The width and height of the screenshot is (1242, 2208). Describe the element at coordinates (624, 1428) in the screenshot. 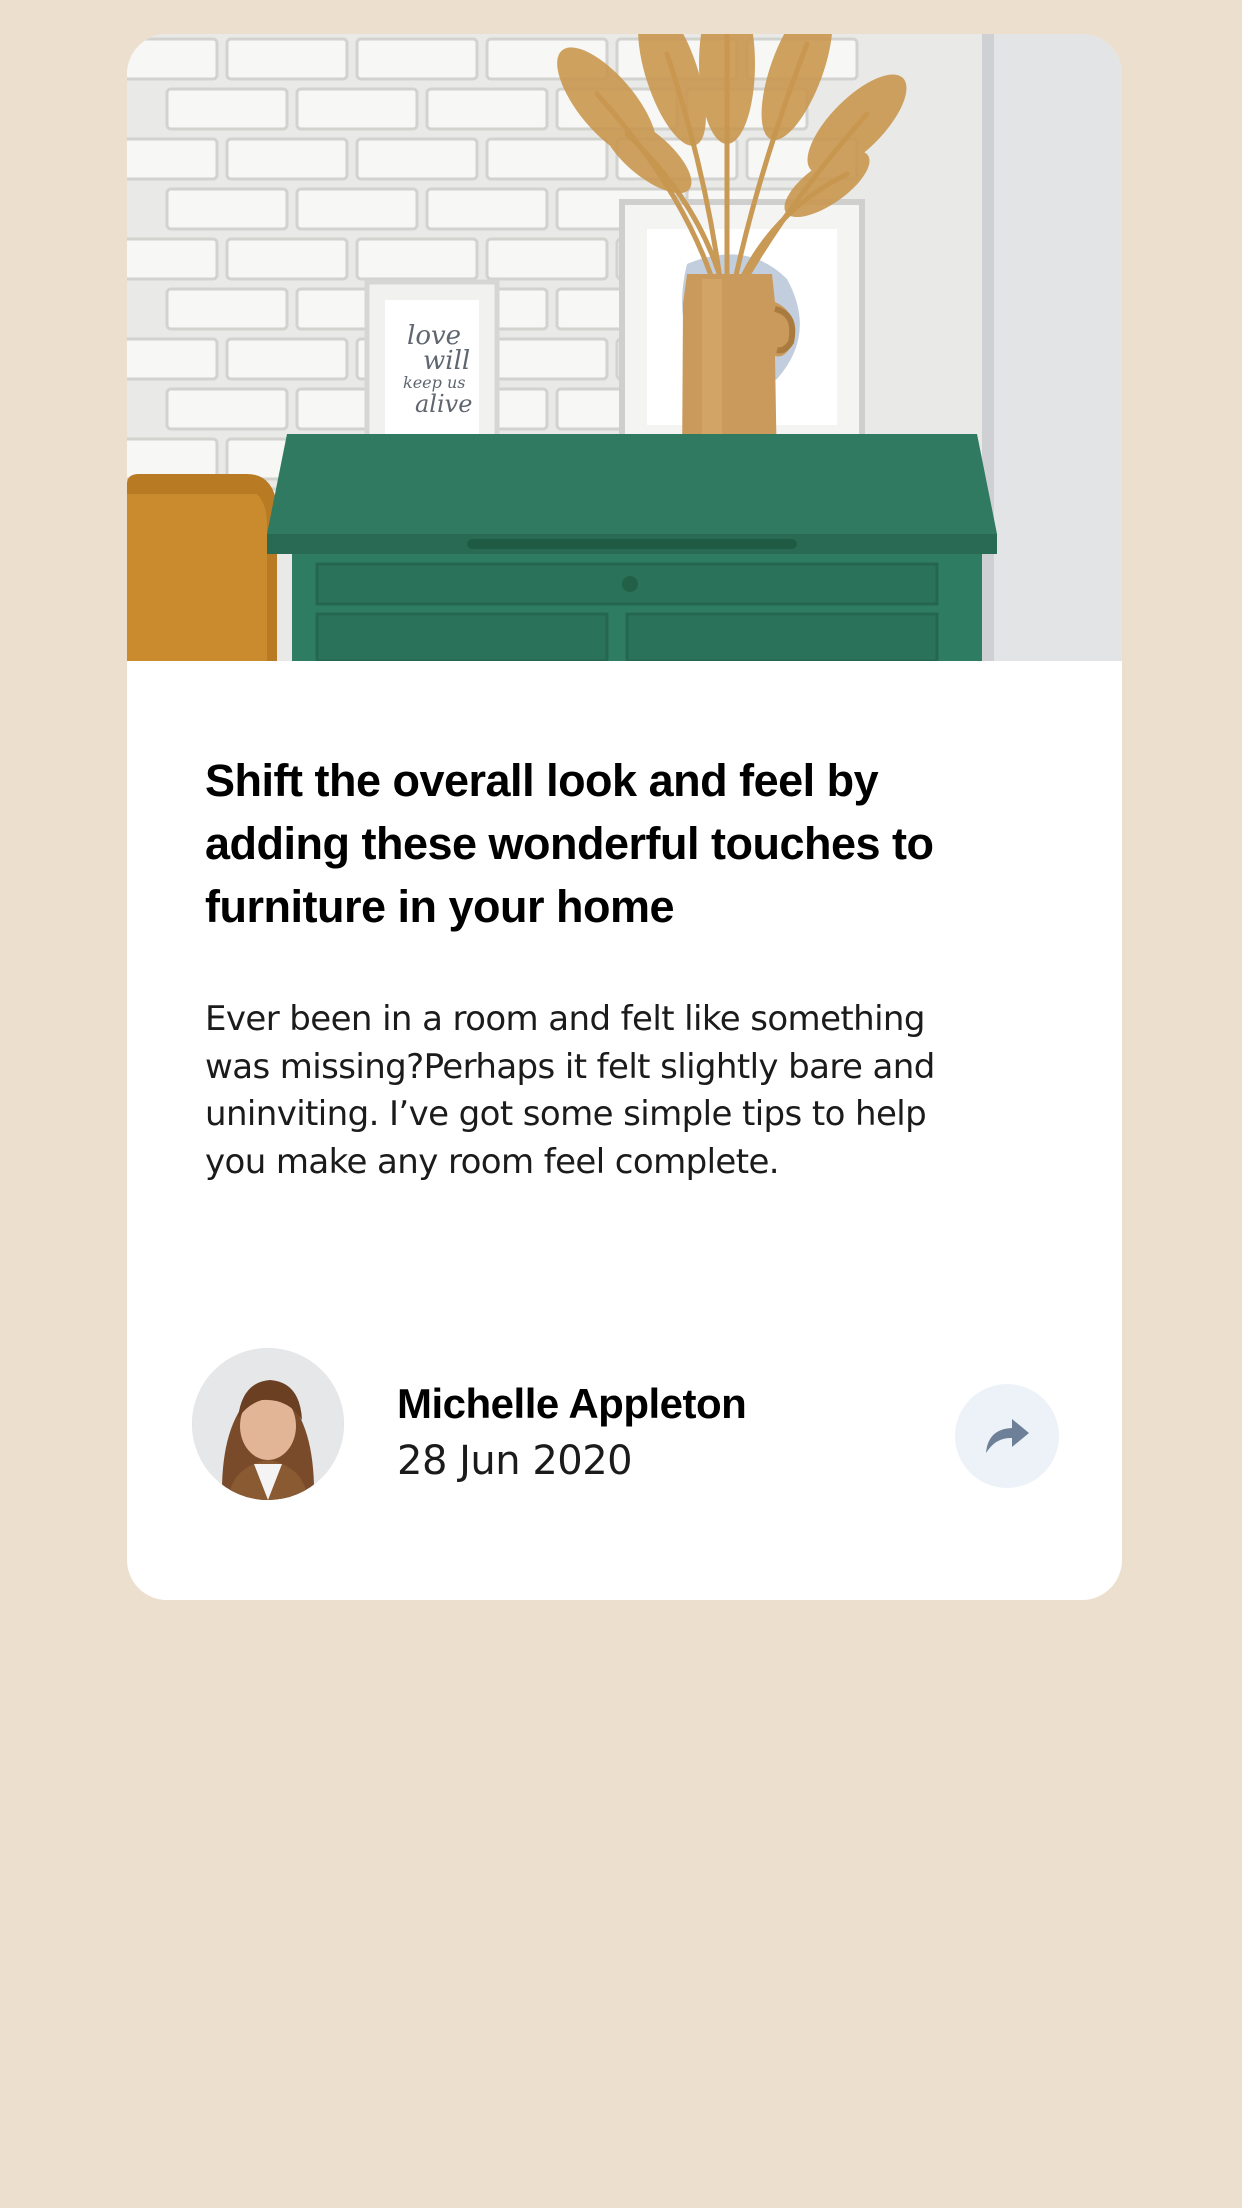

I see `author-row: Michelle Appleton 28 Jun 2020` at that location.